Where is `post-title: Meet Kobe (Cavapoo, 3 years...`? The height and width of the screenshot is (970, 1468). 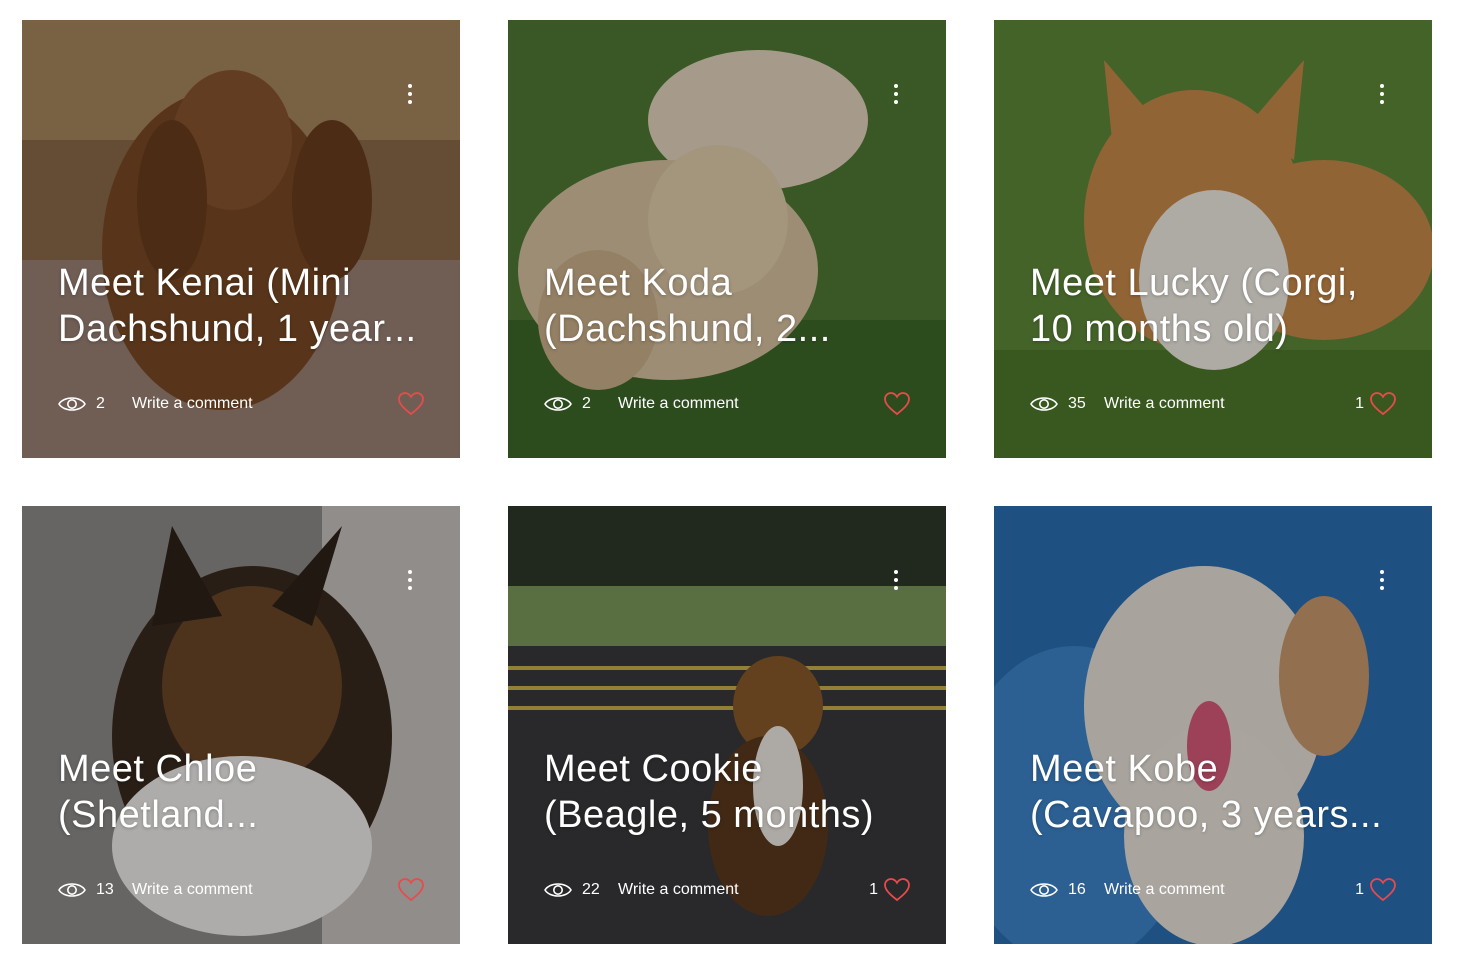
post-title: Meet Kobe (Cavapoo, 3 years... is located at coordinates (1220, 792).